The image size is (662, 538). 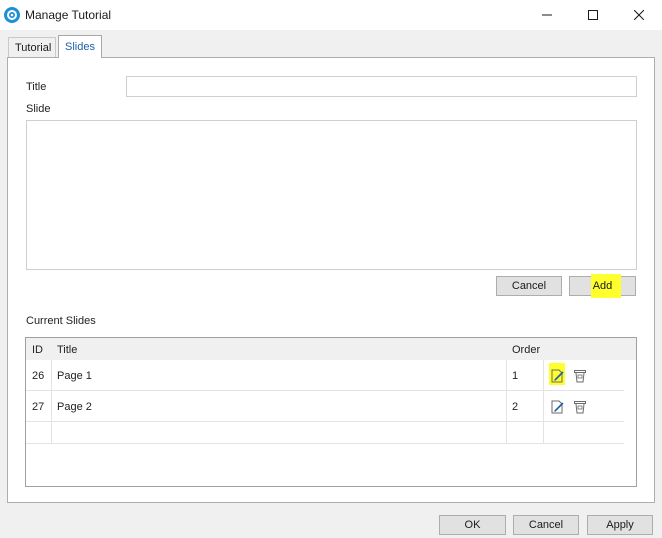 I want to click on grid-header: ID Title Order, so click(x=331, y=349).